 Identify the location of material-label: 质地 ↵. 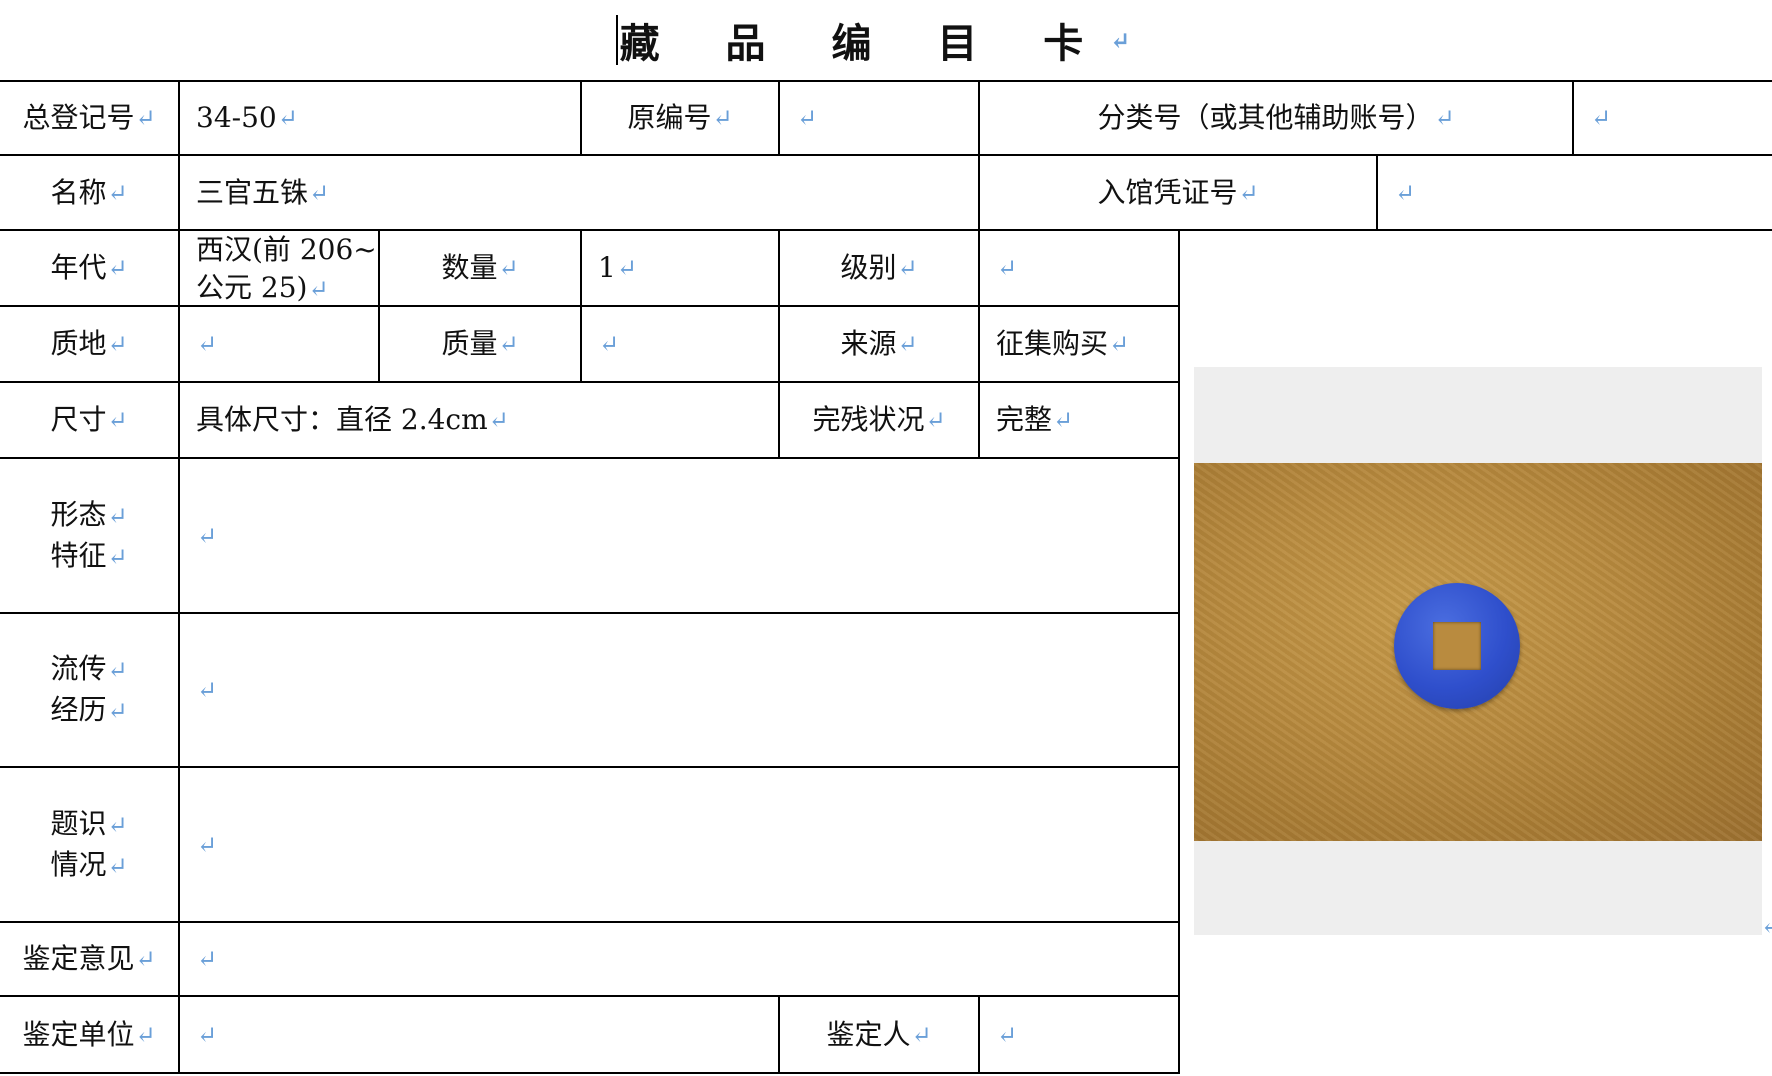
(89, 344).